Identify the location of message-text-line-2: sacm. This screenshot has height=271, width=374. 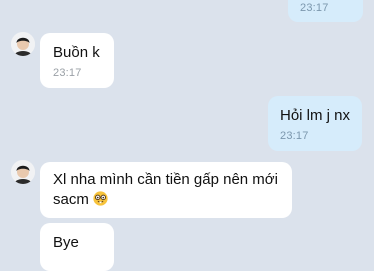
(80, 200).